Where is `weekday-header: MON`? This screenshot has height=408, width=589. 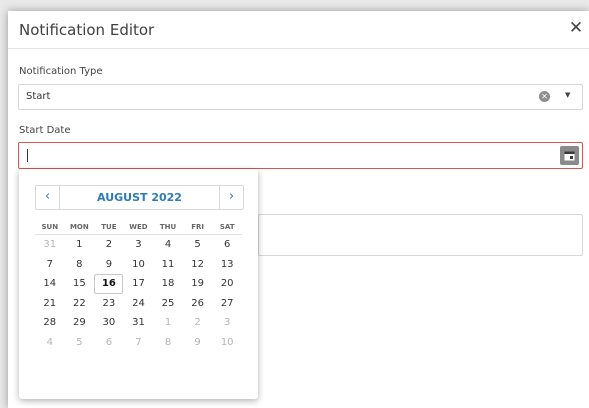
weekday-header: MON is located at coordinates (79, 227).